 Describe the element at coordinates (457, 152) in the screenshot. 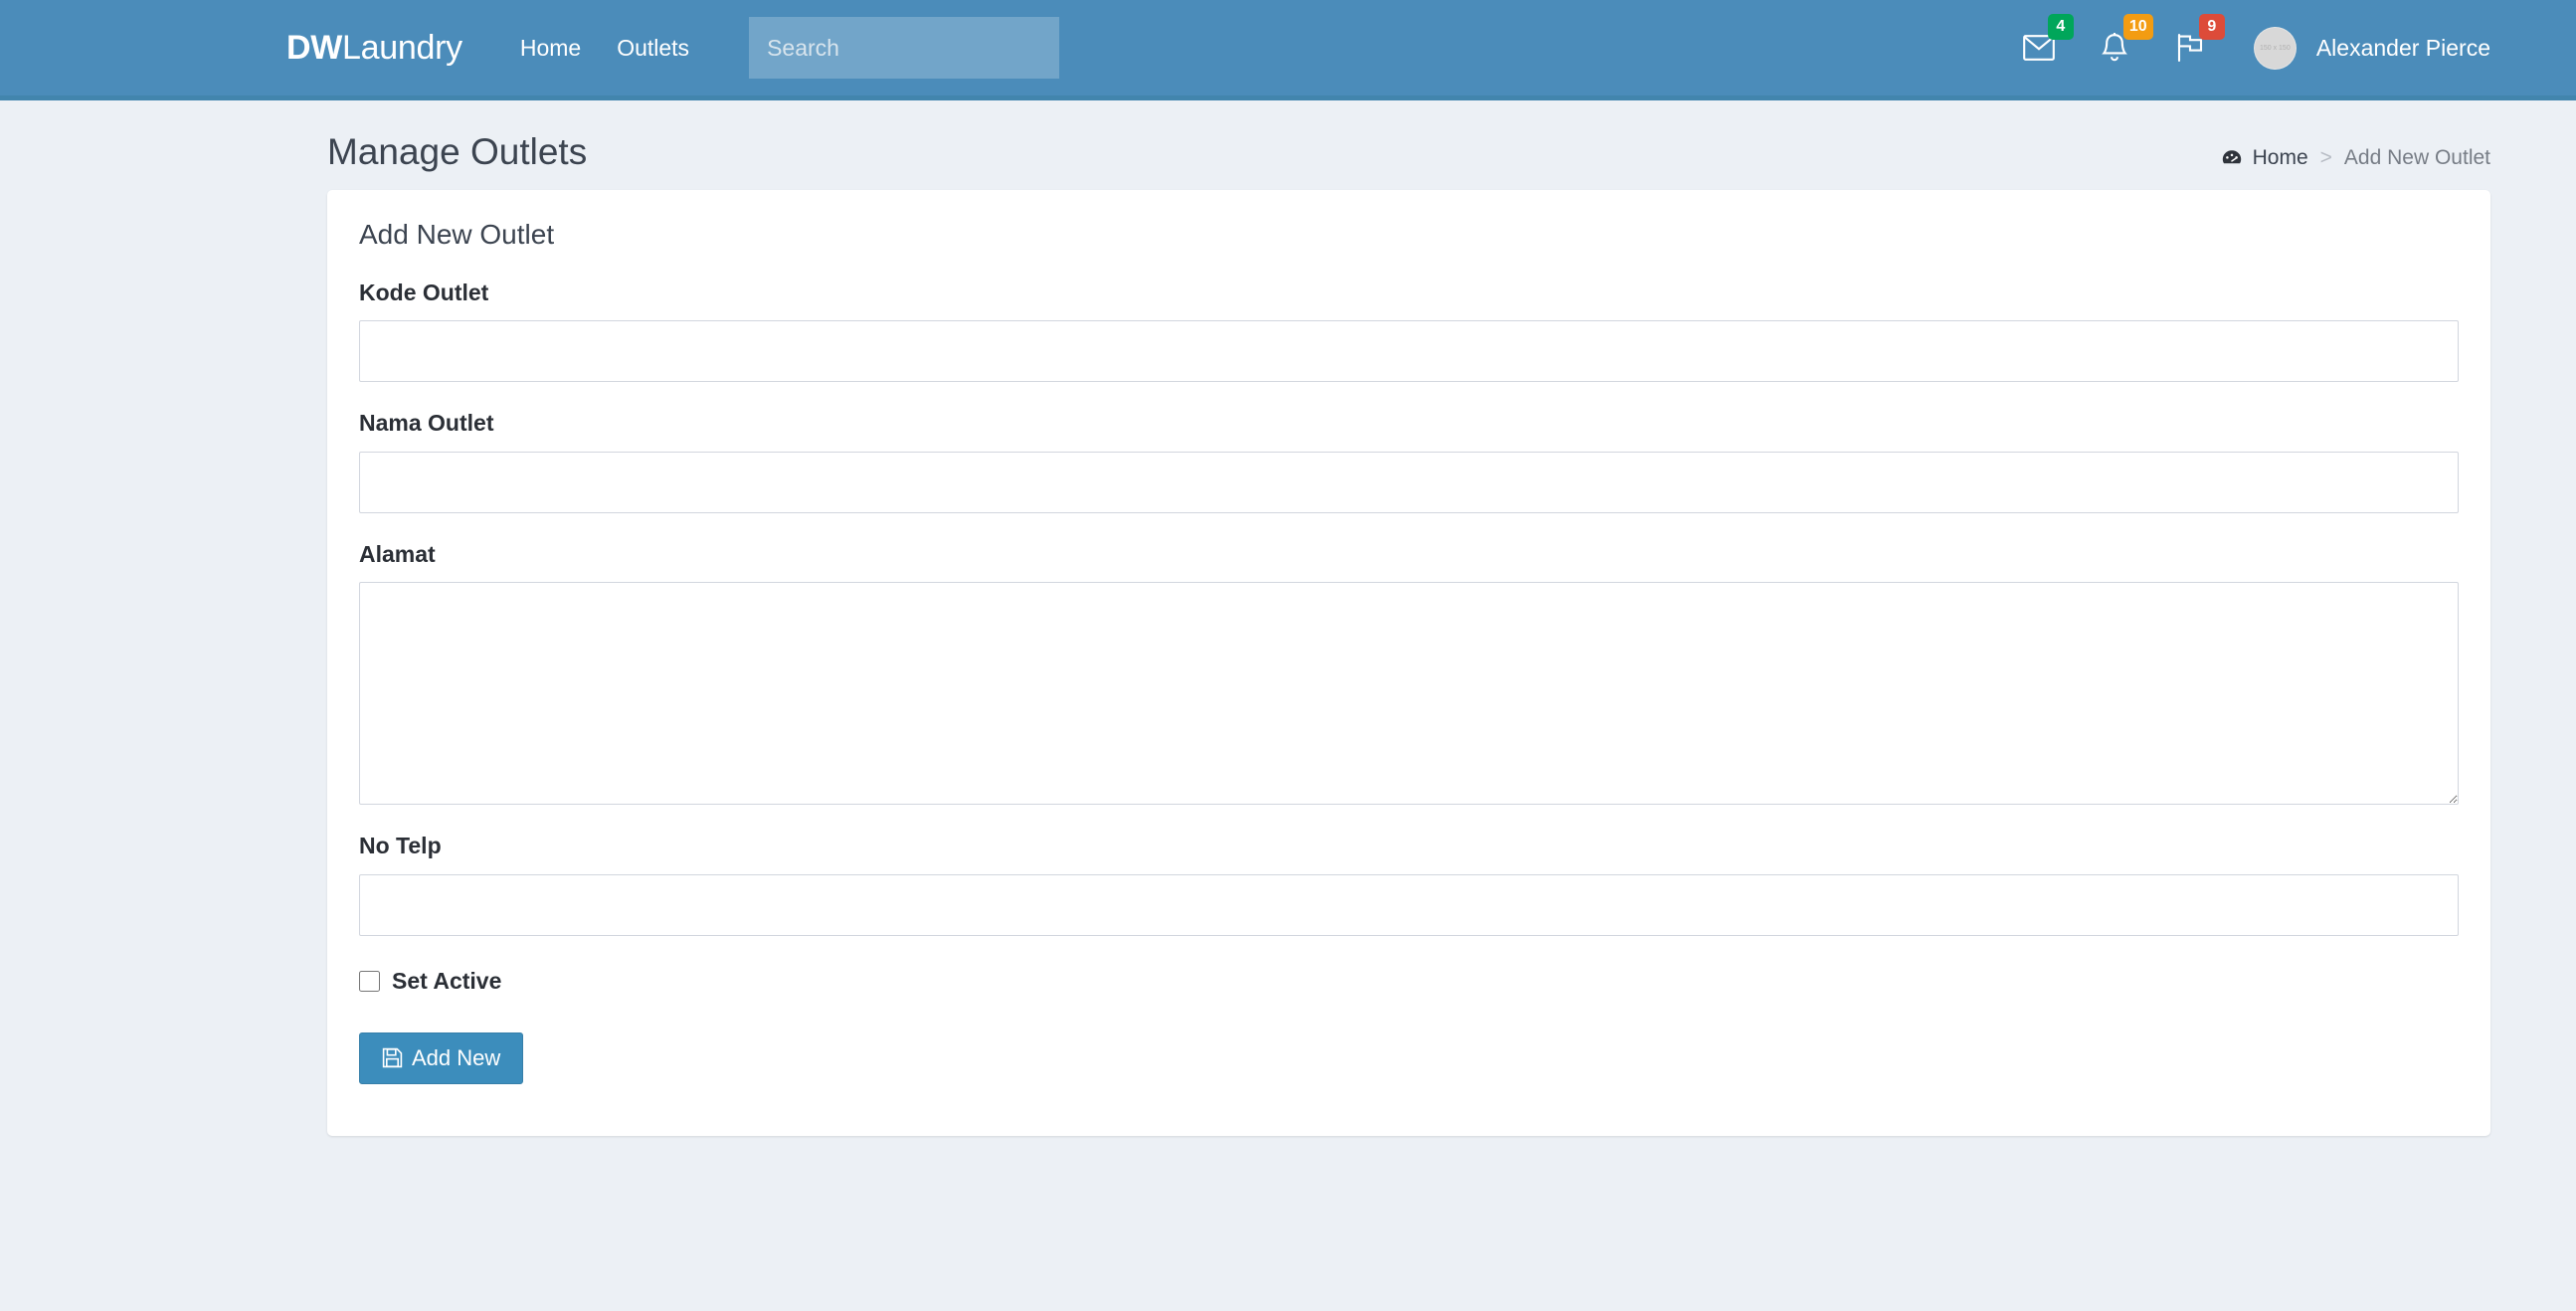

I see `page-title: Manage Outlets` at that location.